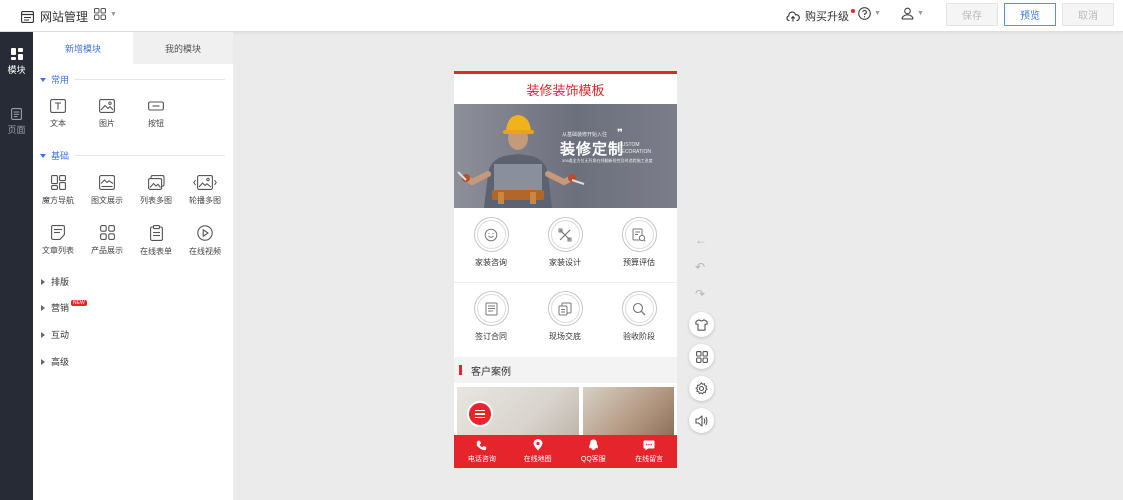  I want to click on qq-icon, so click(593, 444).